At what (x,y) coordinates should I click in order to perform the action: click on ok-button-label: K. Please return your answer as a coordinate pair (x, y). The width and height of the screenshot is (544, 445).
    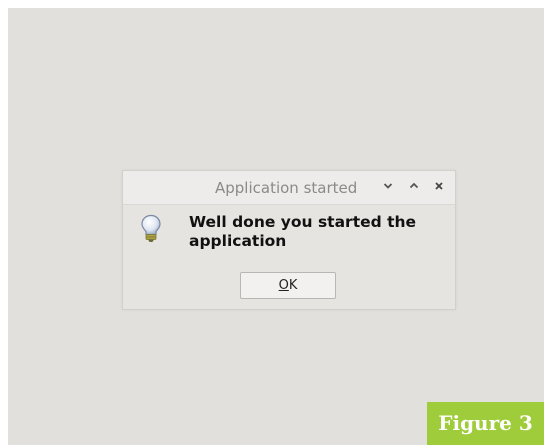
    Looking at the image, I should click on (293, 285).